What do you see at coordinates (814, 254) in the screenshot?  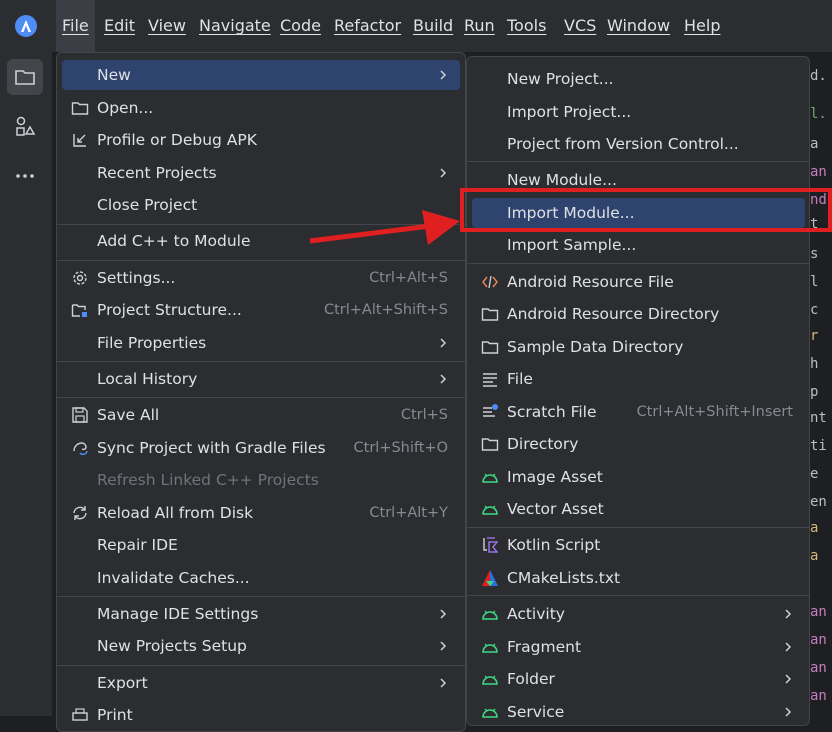 I see `code-fragment: s` at bounding box center [814, 254].